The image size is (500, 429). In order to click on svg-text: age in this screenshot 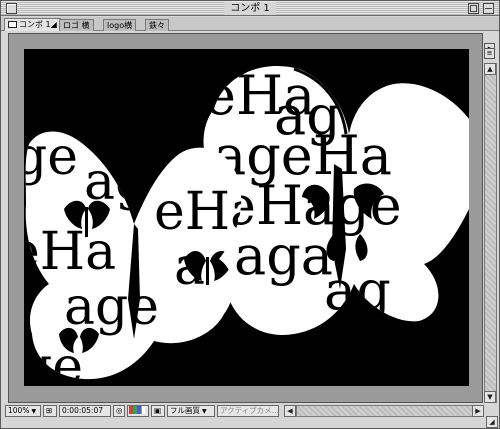, I will do `click(111, 307)`.